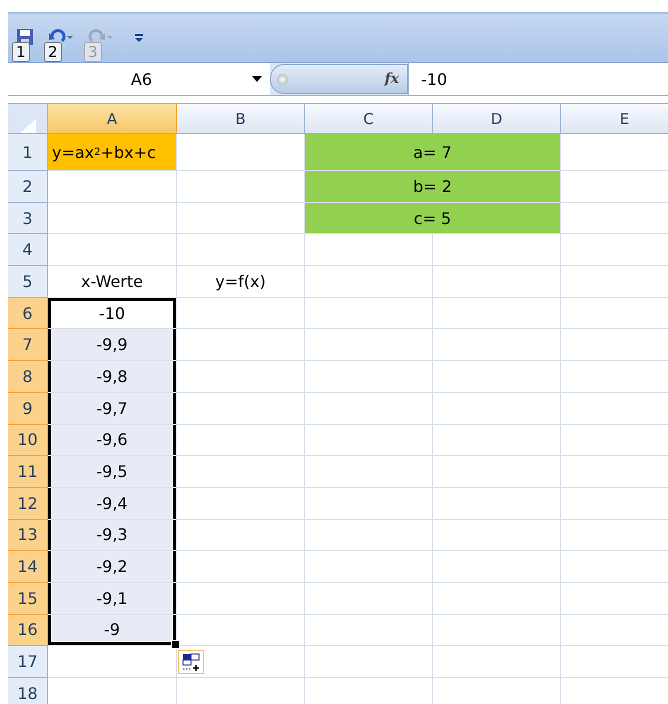 The width and height of the screenshot is (668, 704). What do you see at coordinates (53, 52) in the screenshot?
I see `keytip-badge: 2` at bounding box center [53, 52].